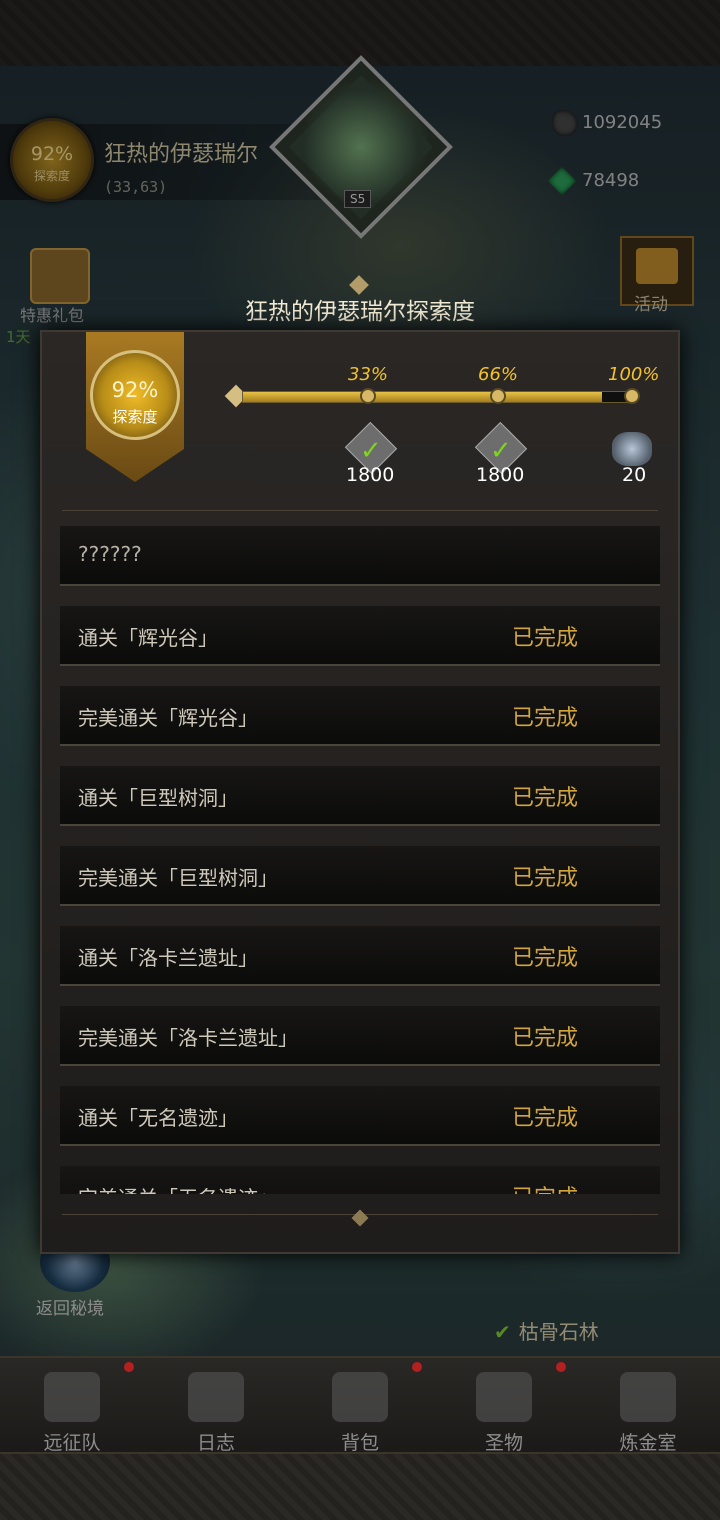  Describe the element at coordinates (360, 1116) in the screenshot. I see `task-row: 通关「无名遗迹」 已完成` at that location.